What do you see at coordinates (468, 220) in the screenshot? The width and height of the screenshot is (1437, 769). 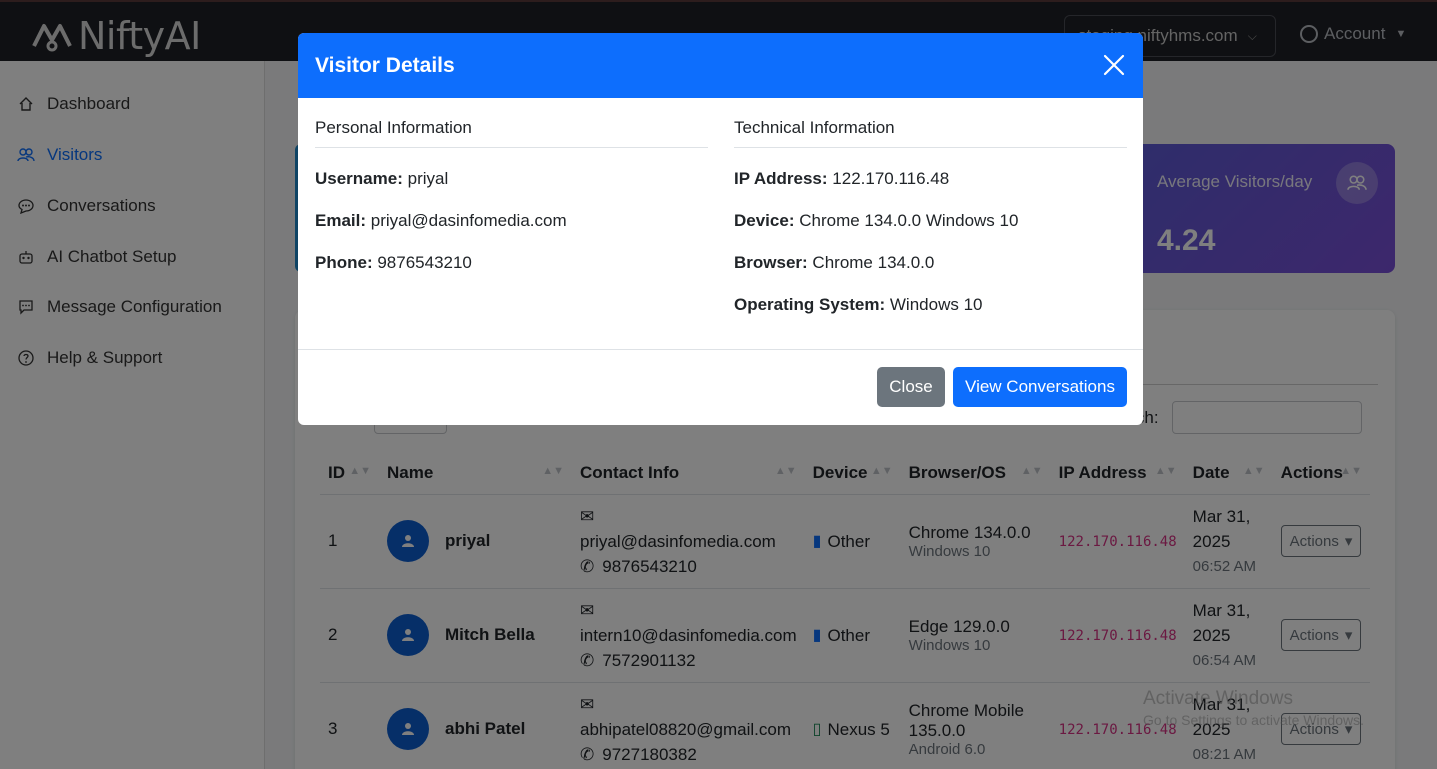 I see `email-value: priyal@dasinfomedia.com` at bounding box center [468, 220].